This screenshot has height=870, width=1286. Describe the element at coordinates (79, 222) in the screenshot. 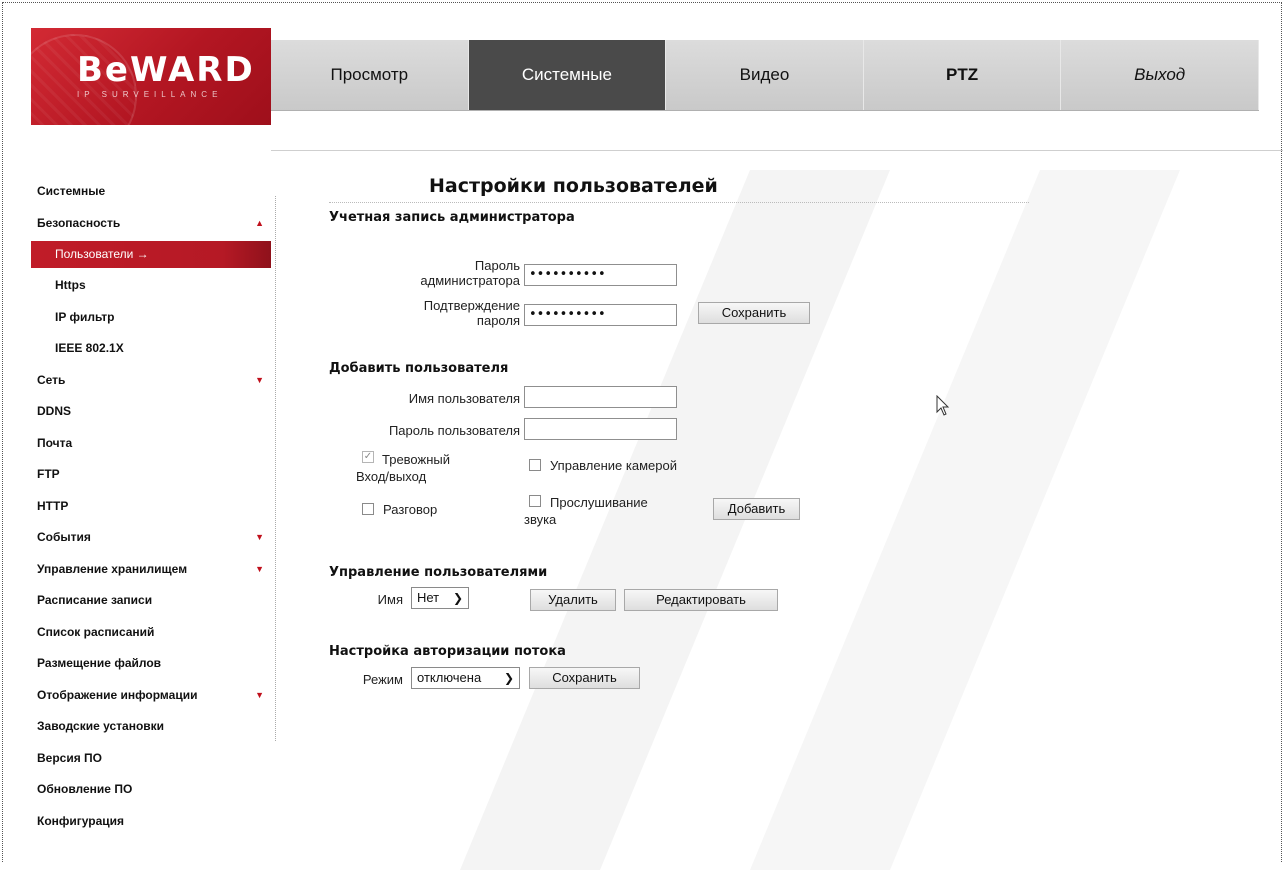

I see `sidebar-item-label: Безопасность` at that location.